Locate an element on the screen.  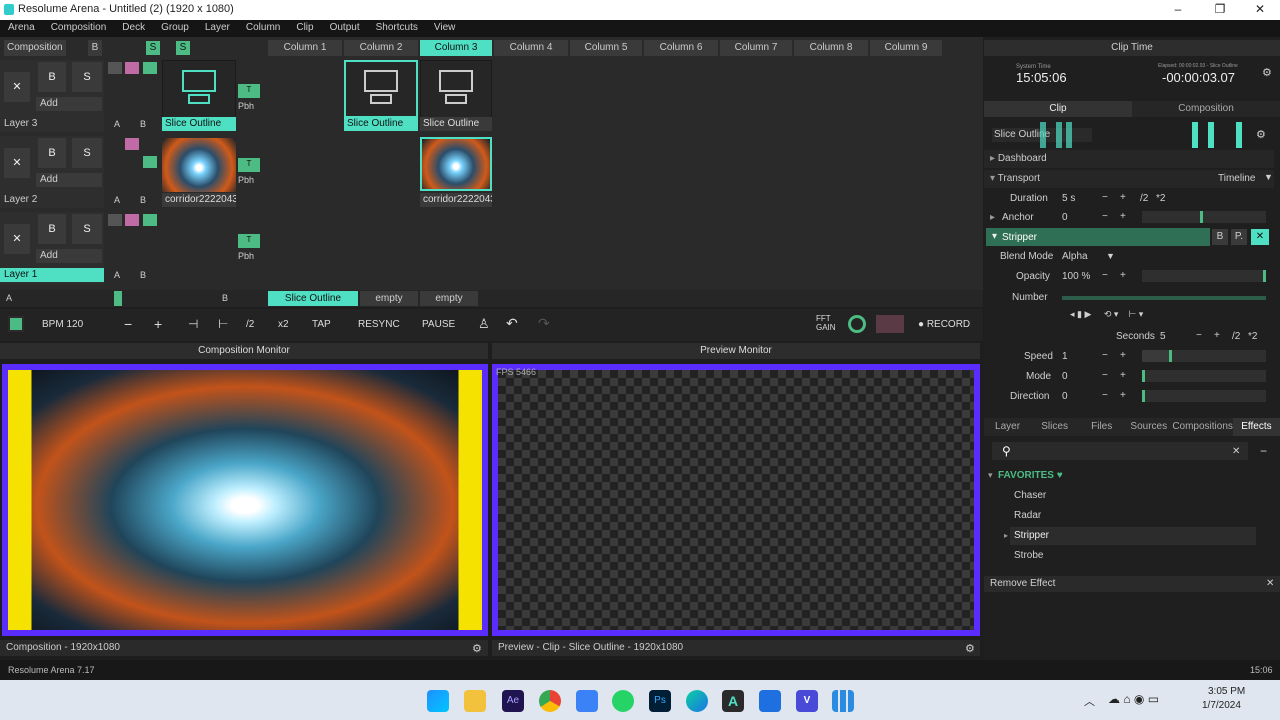
metronome-icon: ♙ is located at coordinates (484, 324).